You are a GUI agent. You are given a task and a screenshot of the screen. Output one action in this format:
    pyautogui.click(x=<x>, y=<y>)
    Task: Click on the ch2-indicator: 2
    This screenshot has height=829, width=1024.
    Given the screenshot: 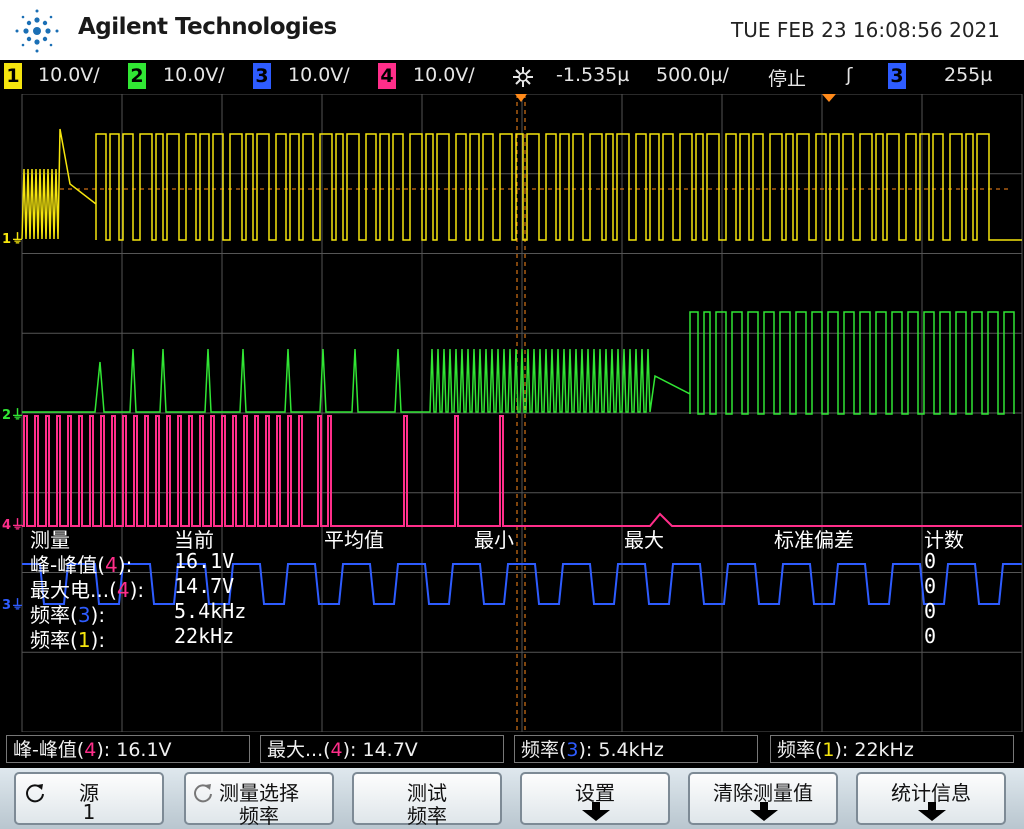 What is the action you would take?
    pyautogui.click(x=137, y=76)
    